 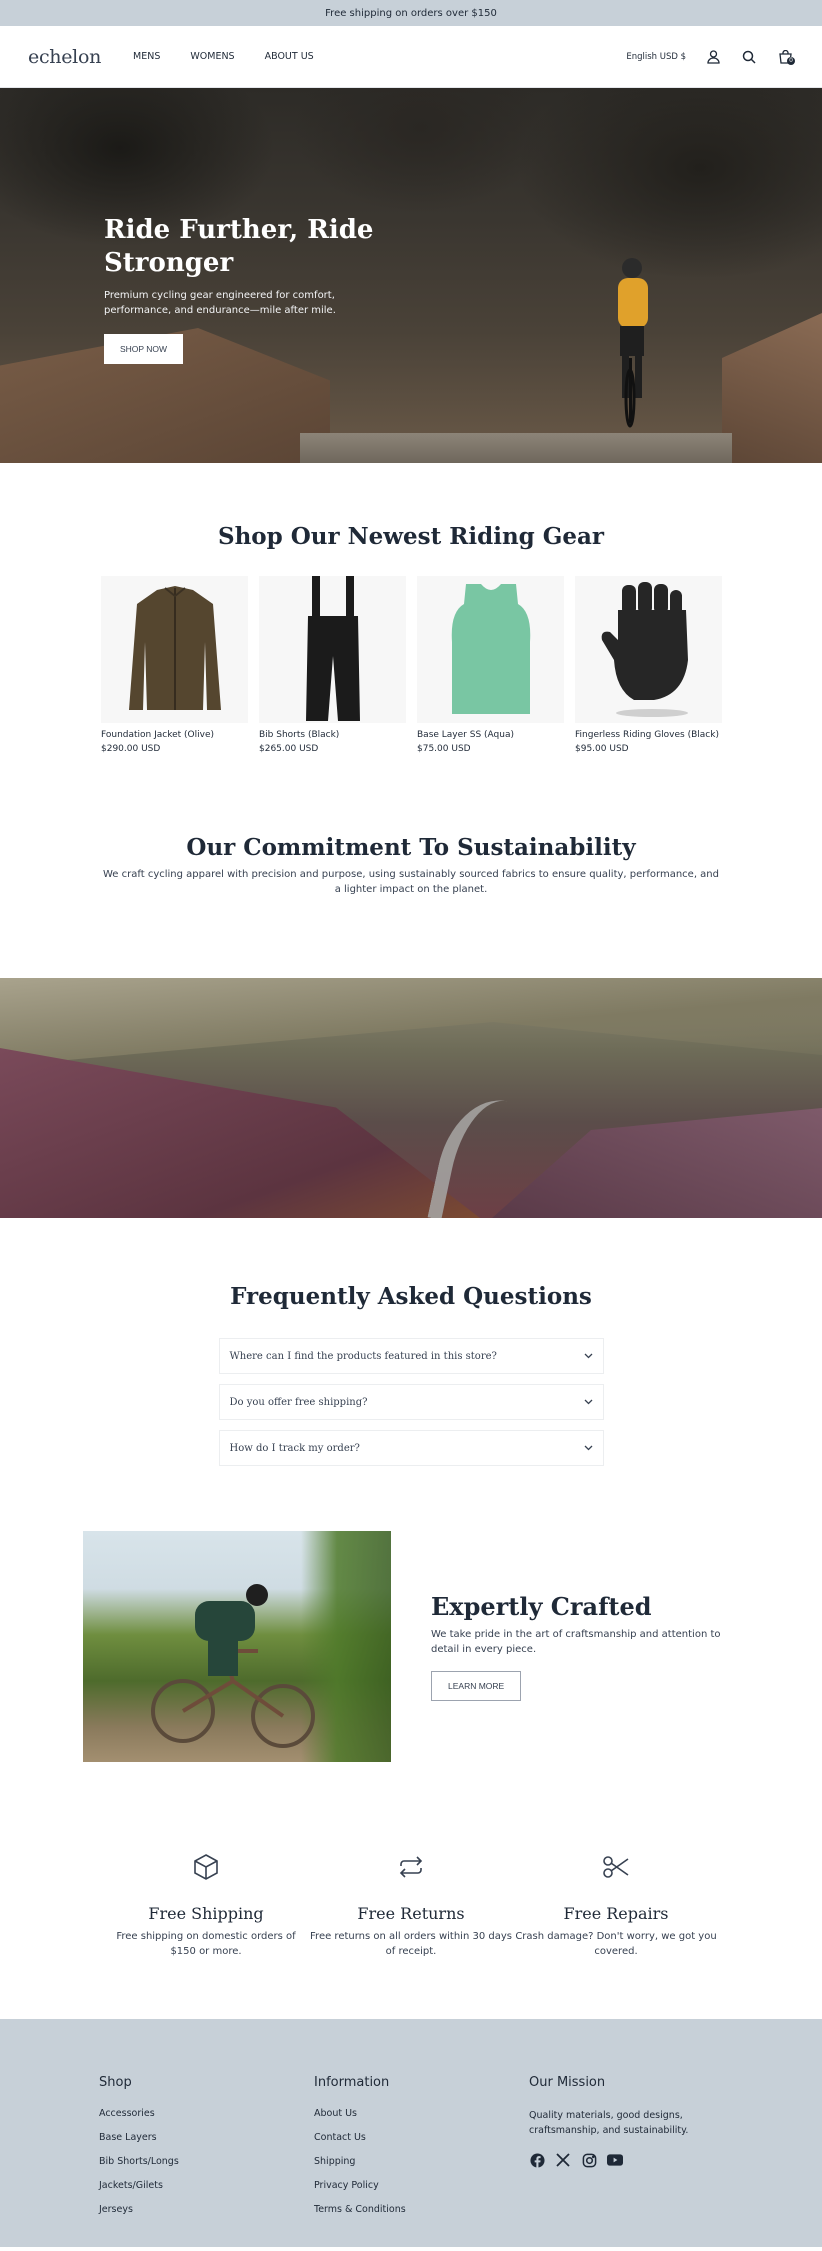 I want to click on footer-link-jerseys: Jerseys, so click(x=206, y=2209).